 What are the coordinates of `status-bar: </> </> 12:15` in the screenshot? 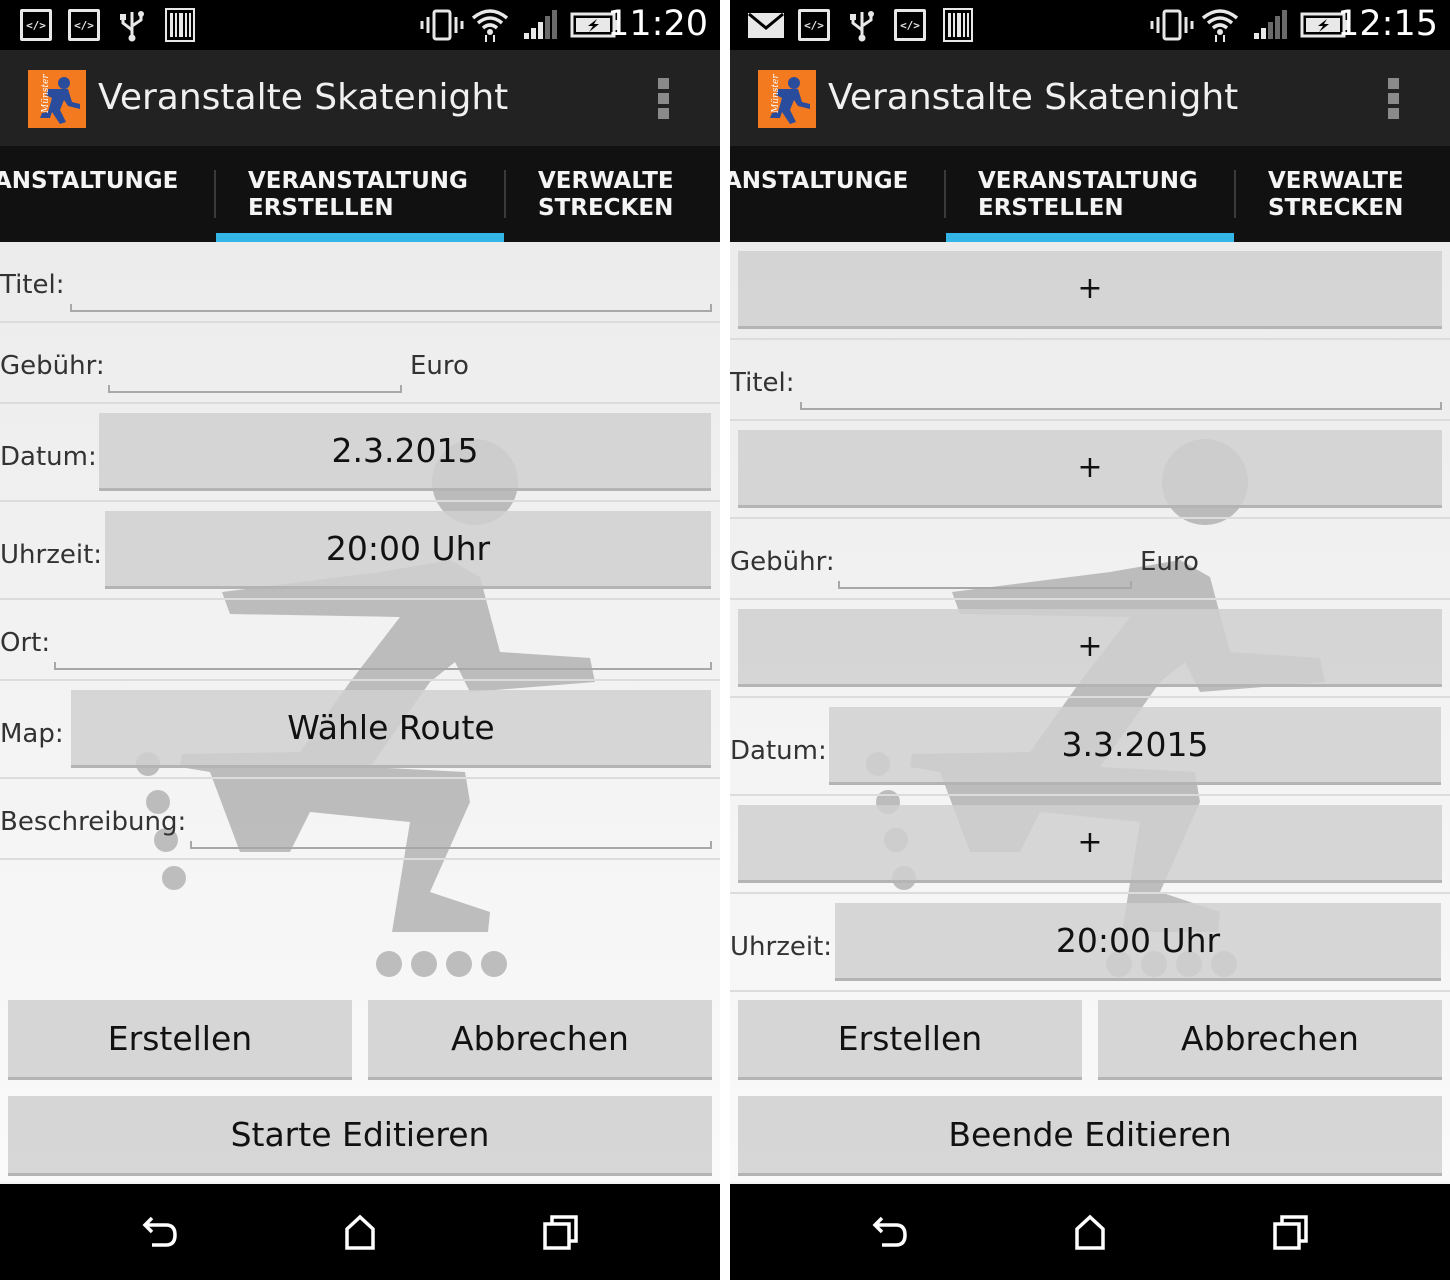 It's located at (1090, 25).